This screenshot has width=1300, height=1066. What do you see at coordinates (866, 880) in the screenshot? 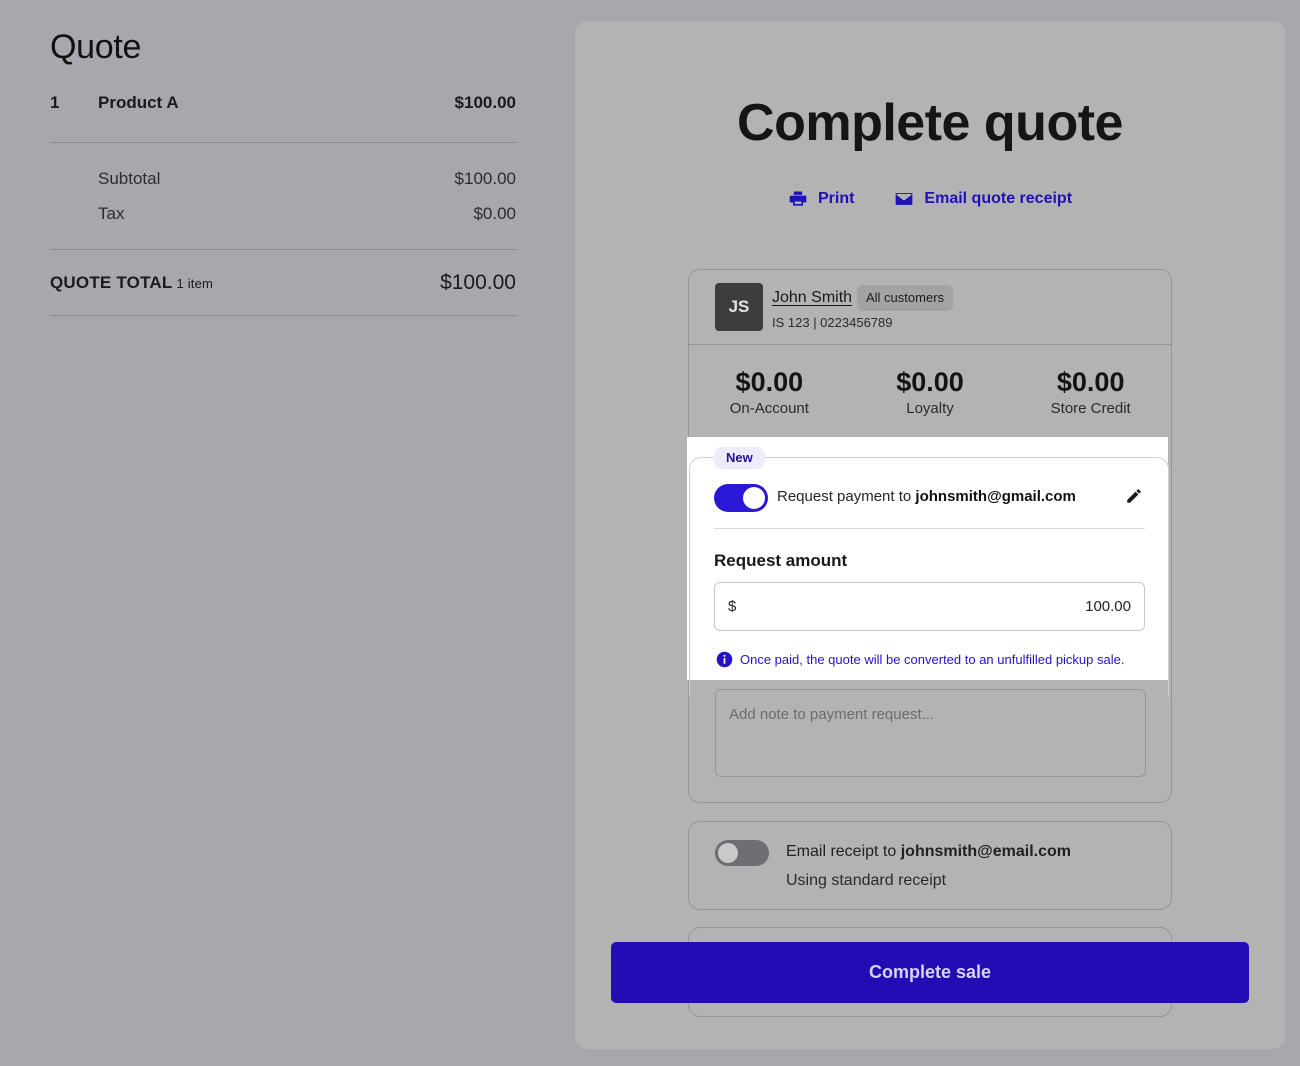
I see `email-receipt-template: Using standard receipt` at bounding box center [866, 880].